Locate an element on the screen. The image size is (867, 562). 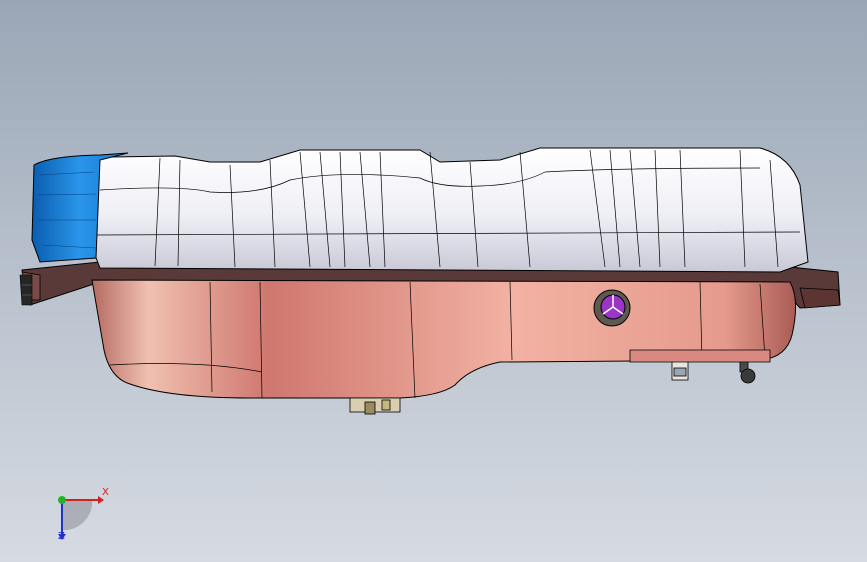
mounting-brackets is located at coordinates (700, 366).